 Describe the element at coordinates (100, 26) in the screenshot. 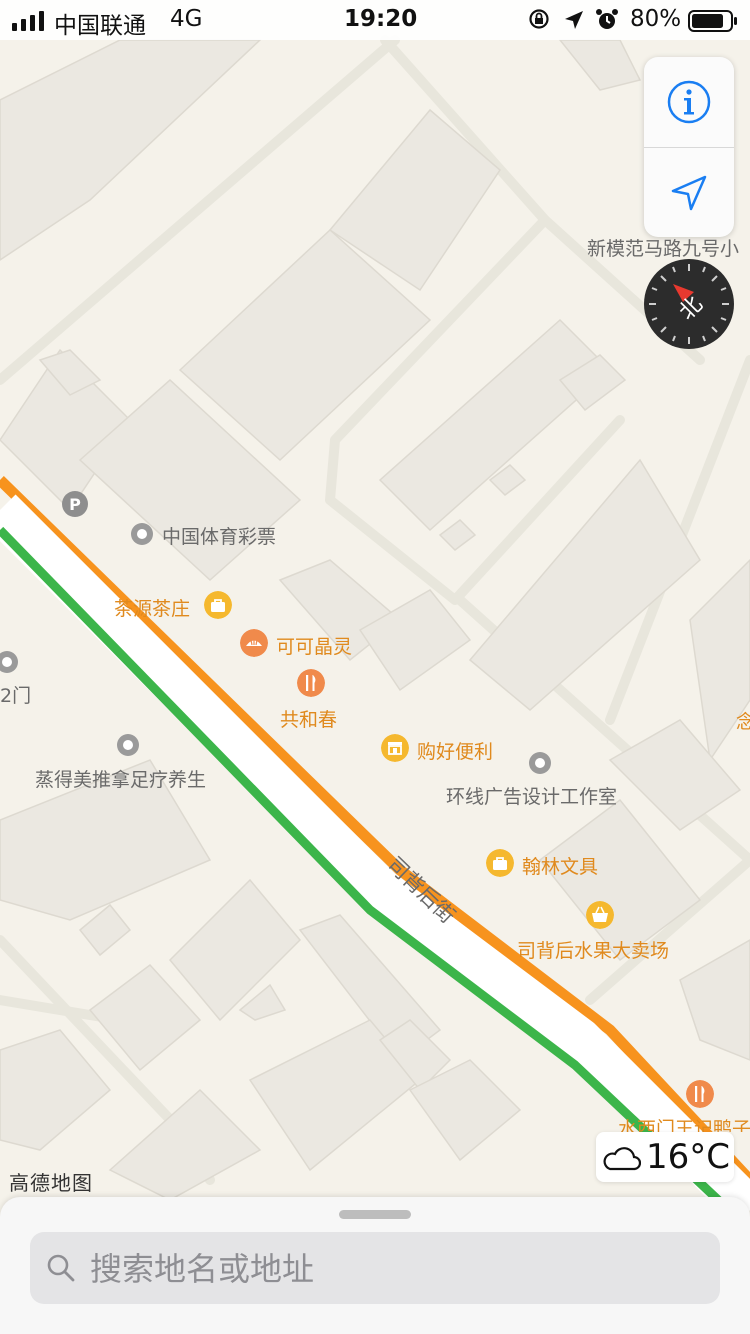

I see `carrier-name: 中国联通` at that location.